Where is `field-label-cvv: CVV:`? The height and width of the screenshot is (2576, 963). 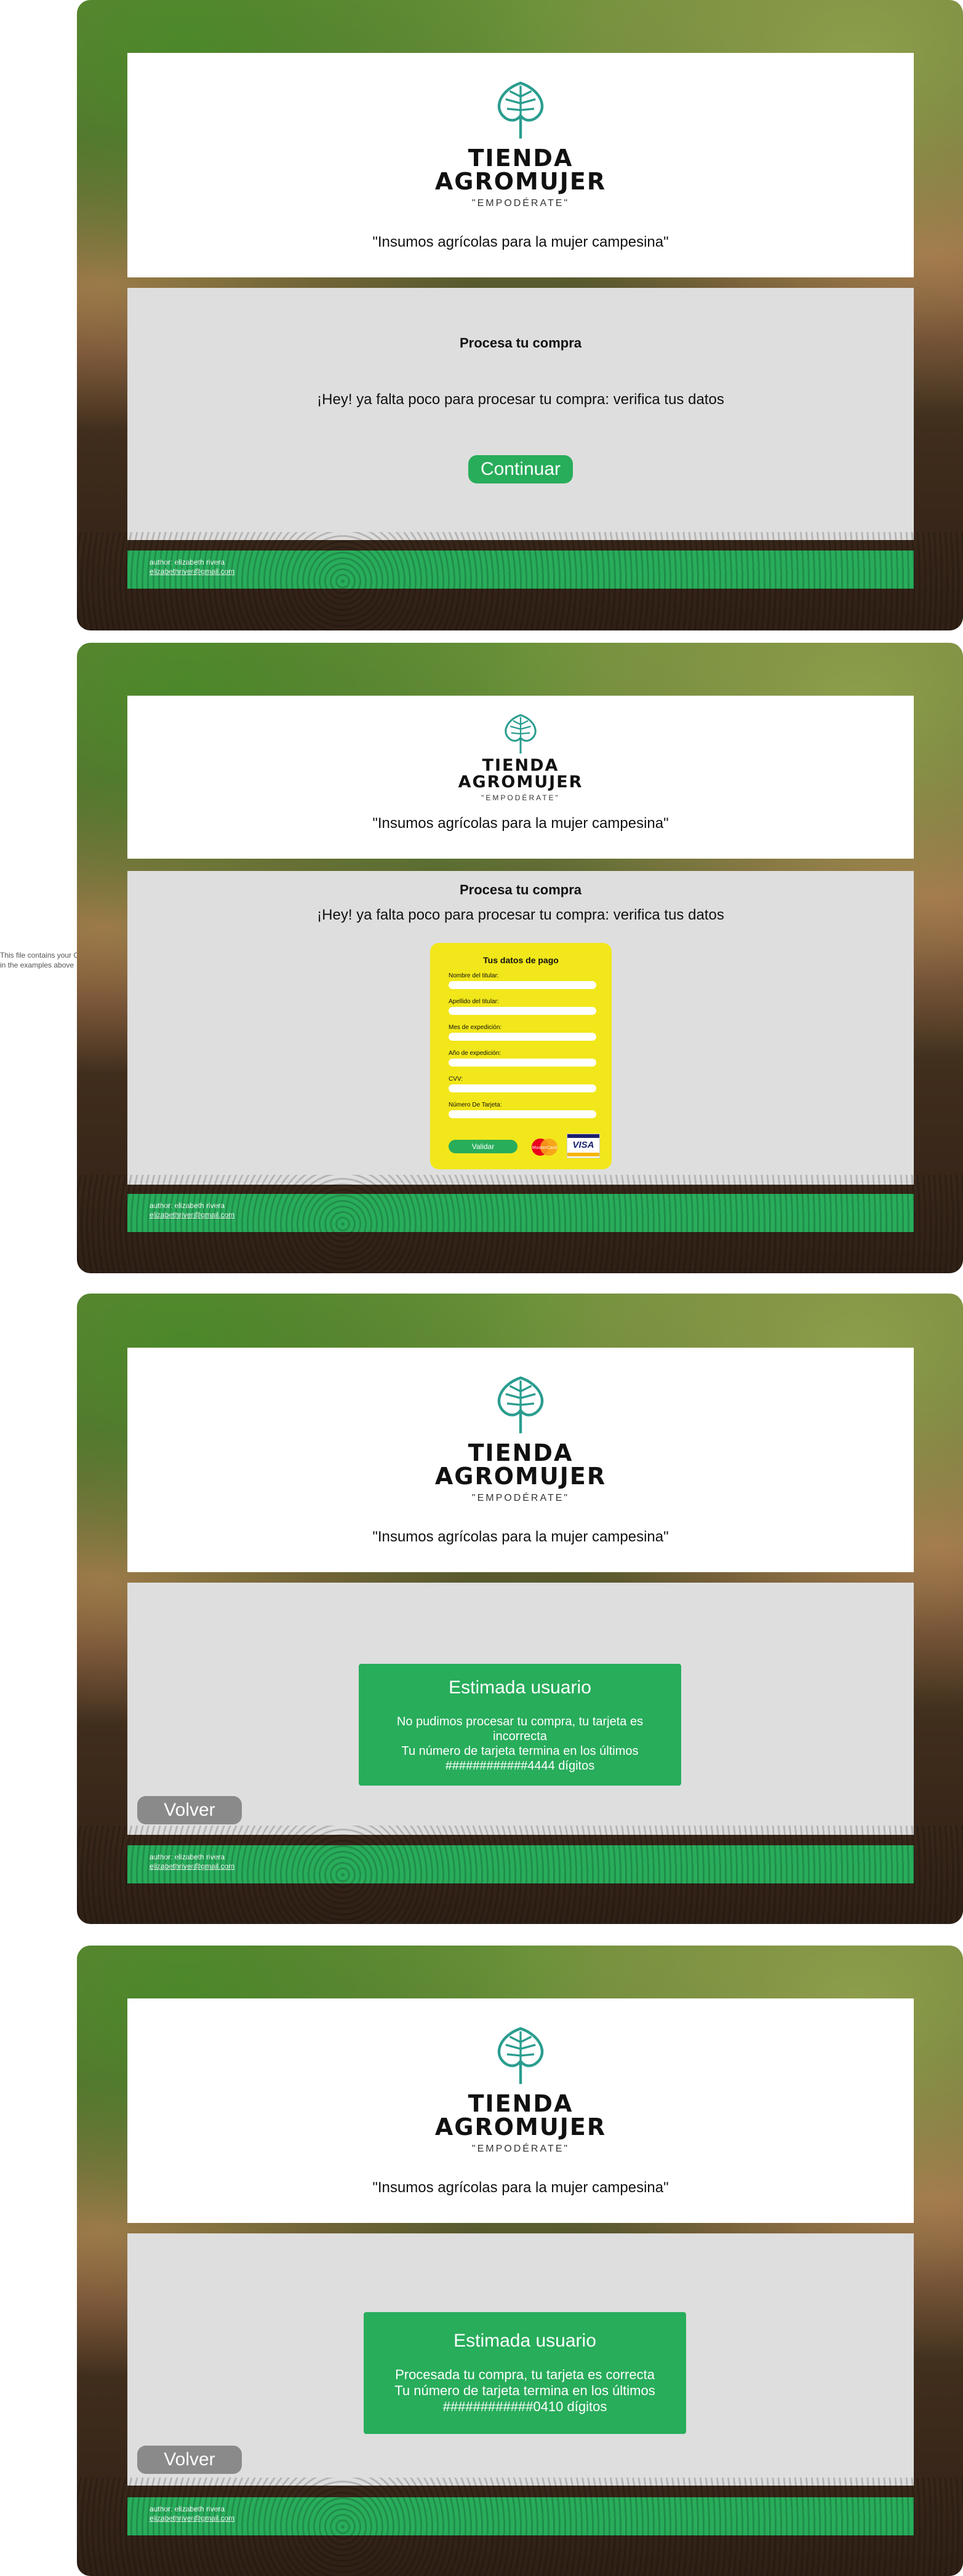
field-label-cvv: CVV: is located at coordinates (456, 1079).